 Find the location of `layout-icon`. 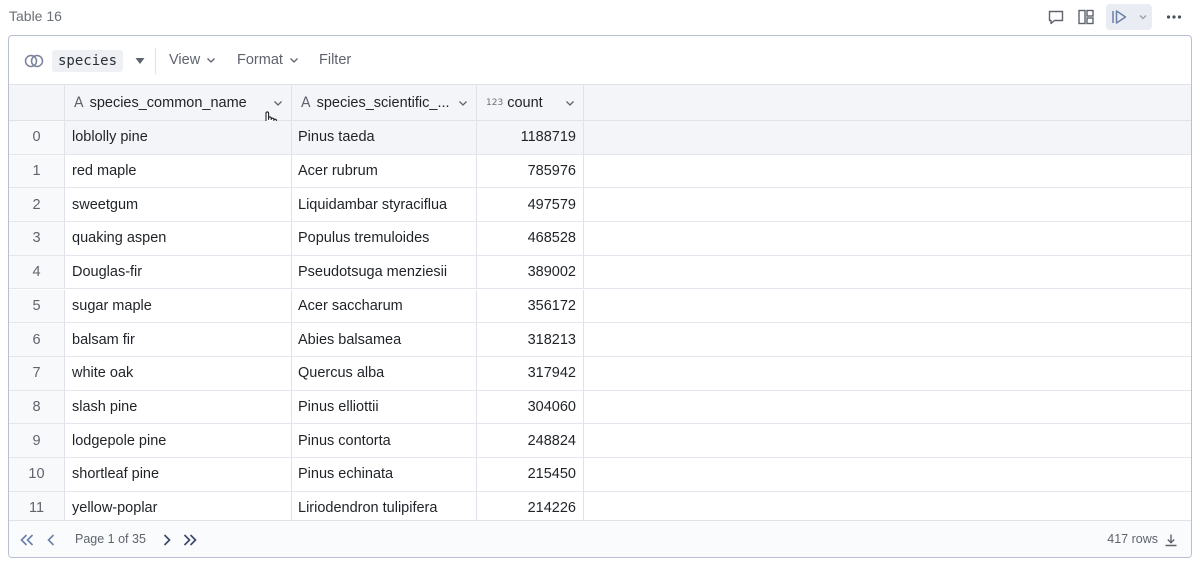

layout-icon is located at coordinates (1086, 17).